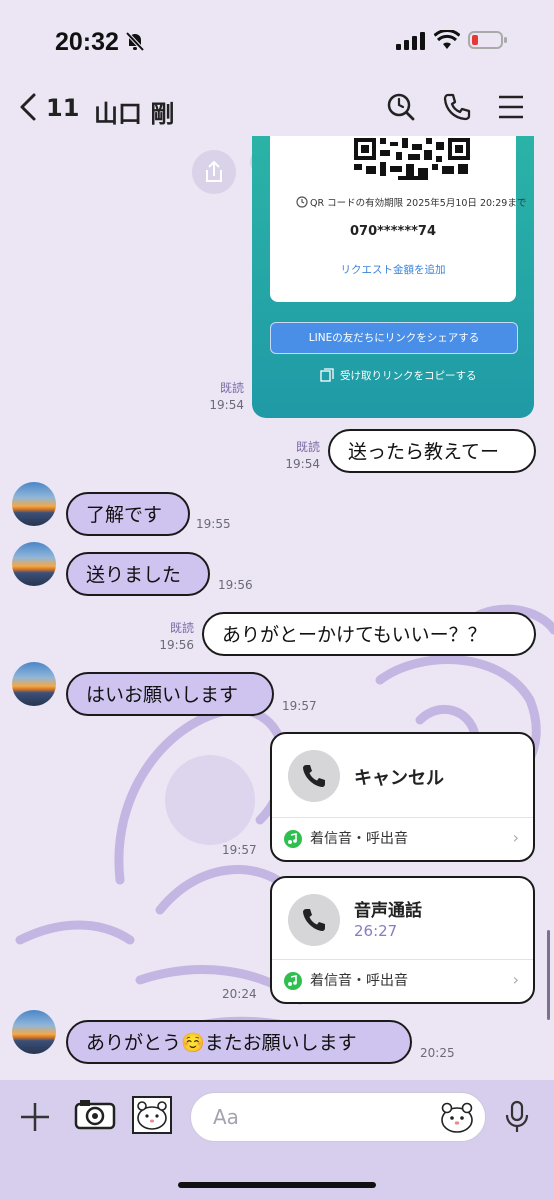 The height and width of the screenshot is (1200, 554). I want to click on call-type-title: 音声通話, so click(388, 911).